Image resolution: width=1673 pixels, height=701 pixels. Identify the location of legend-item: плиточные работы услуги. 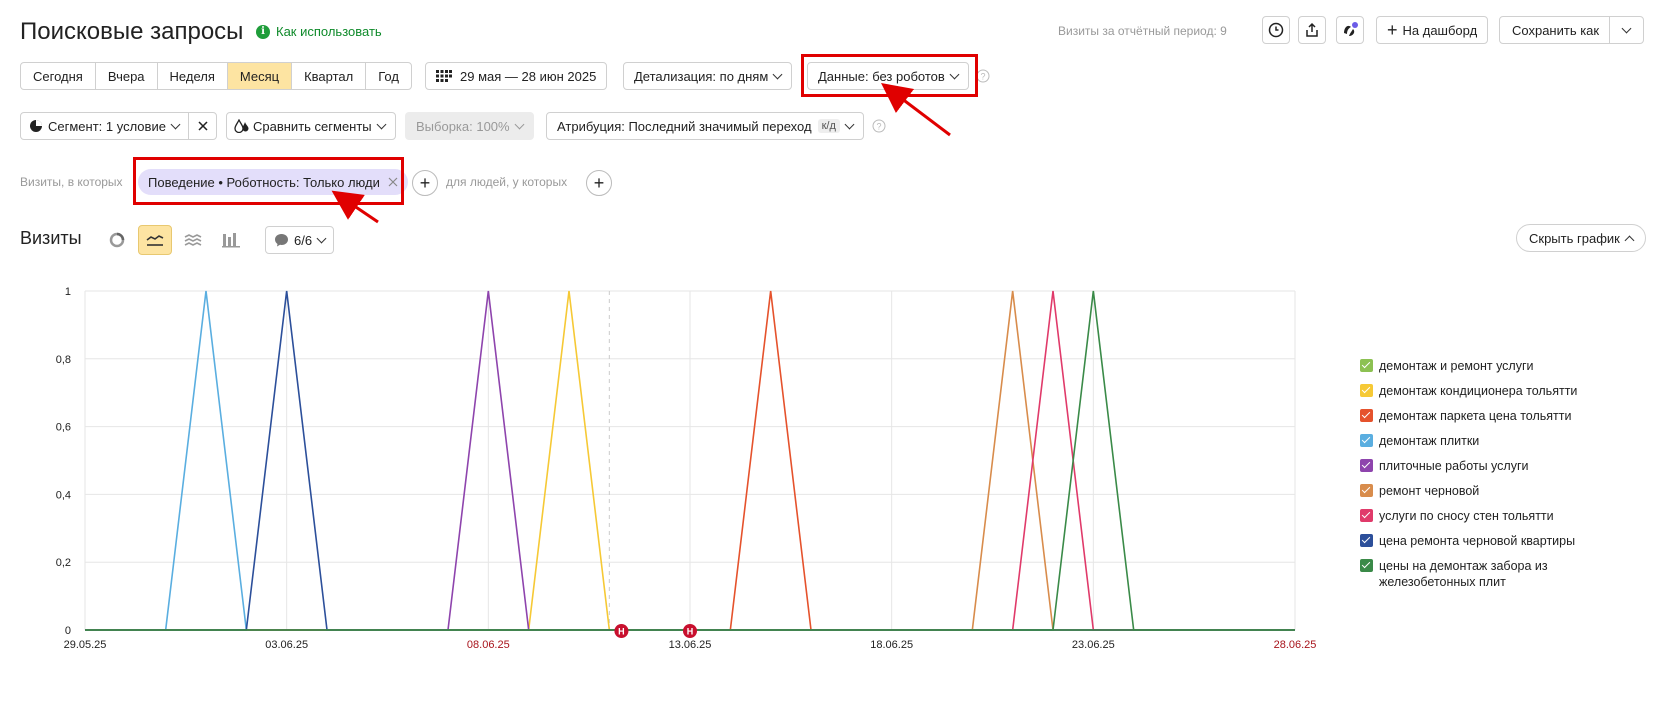
(1510, 466).